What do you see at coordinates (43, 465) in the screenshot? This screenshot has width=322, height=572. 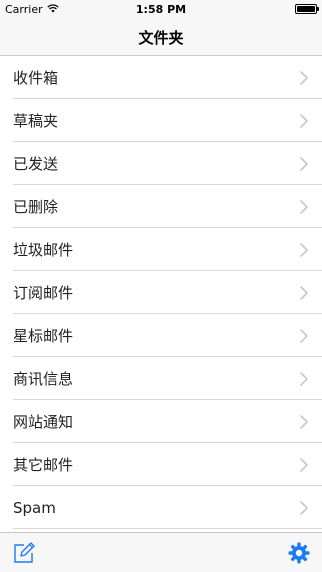 I see `folder-label: 其它邮件` at bounding box center [43, 465].